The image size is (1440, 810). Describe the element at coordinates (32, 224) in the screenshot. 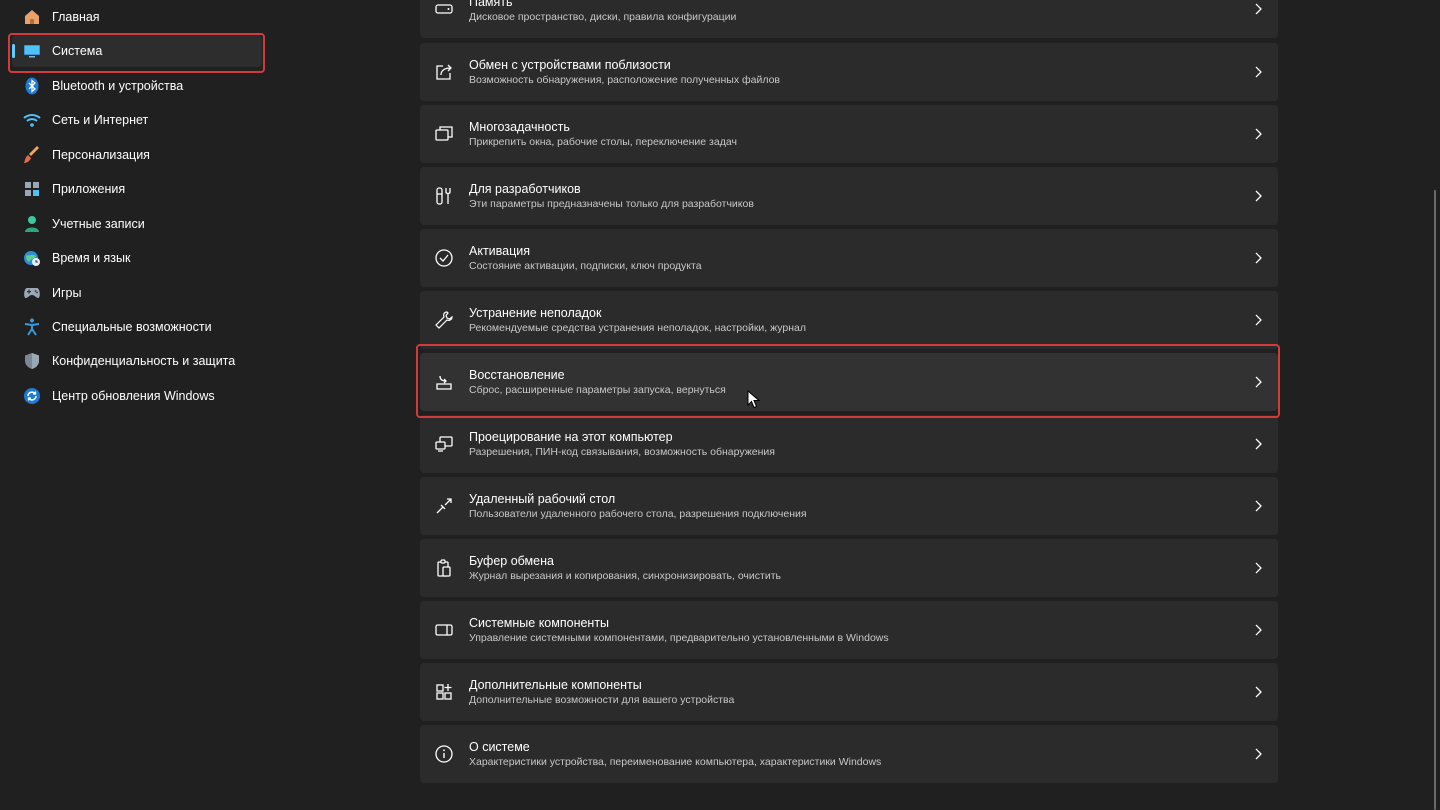

I see `account-icon` at that location.